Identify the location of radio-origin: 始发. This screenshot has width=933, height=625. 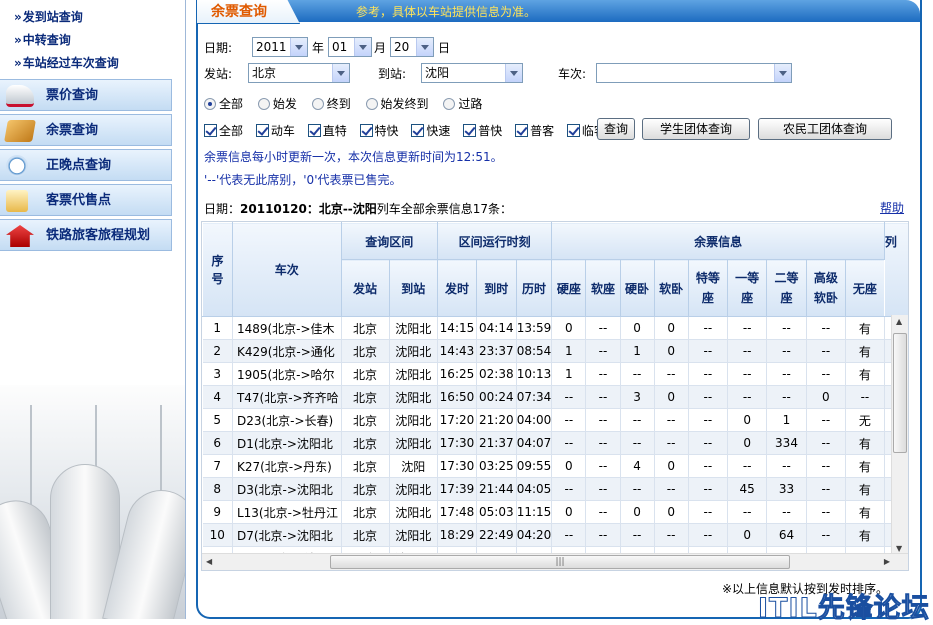
(277, 104).